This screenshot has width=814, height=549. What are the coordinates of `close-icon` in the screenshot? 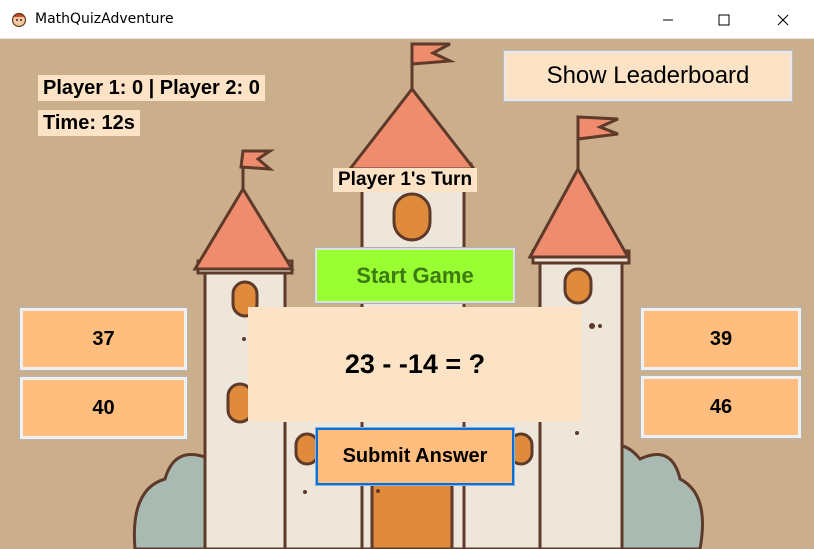 It's located at (783, 19).